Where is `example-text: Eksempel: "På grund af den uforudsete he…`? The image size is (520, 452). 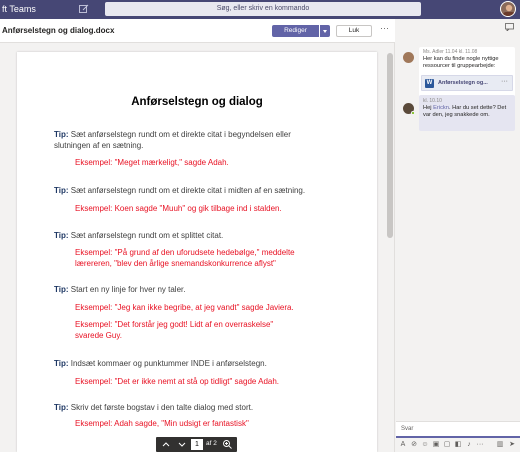
example-text: Eksempel: "På grund af den uforudsete he… is located at coordinates (185, 252).